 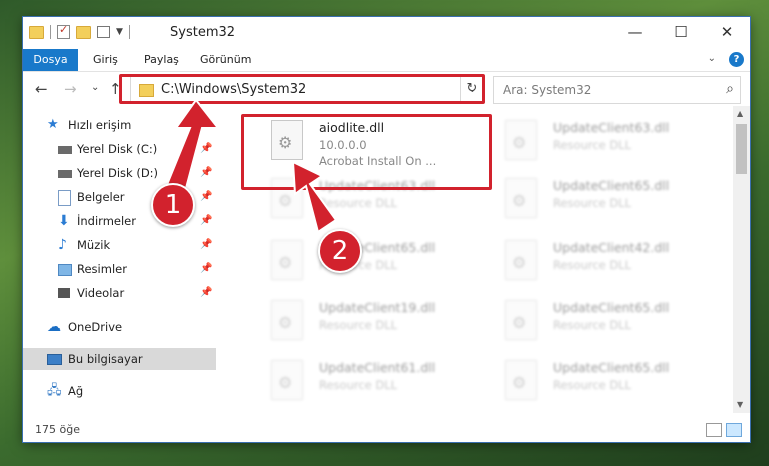 I want to click on step-2-badge: 2, so click(x=340, y=251).